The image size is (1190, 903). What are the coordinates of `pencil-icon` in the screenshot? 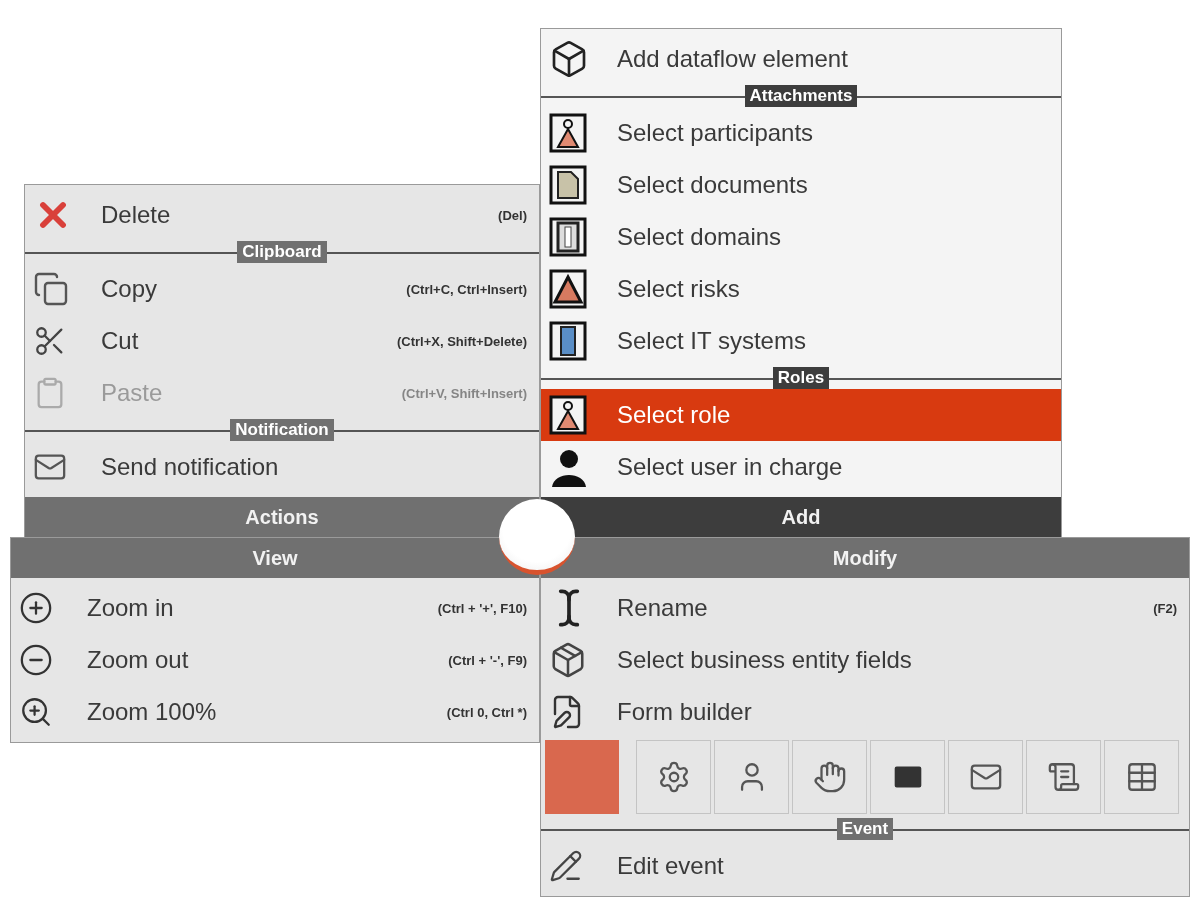 It's located at (566, 866).